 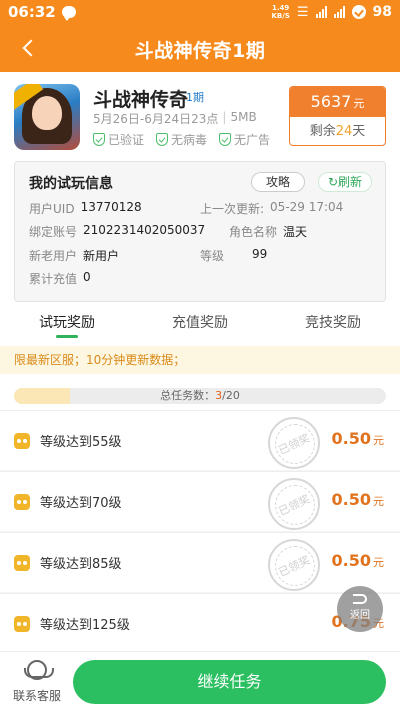 I want to click on reward-total: 5637 元, so click(x=337, y=102).